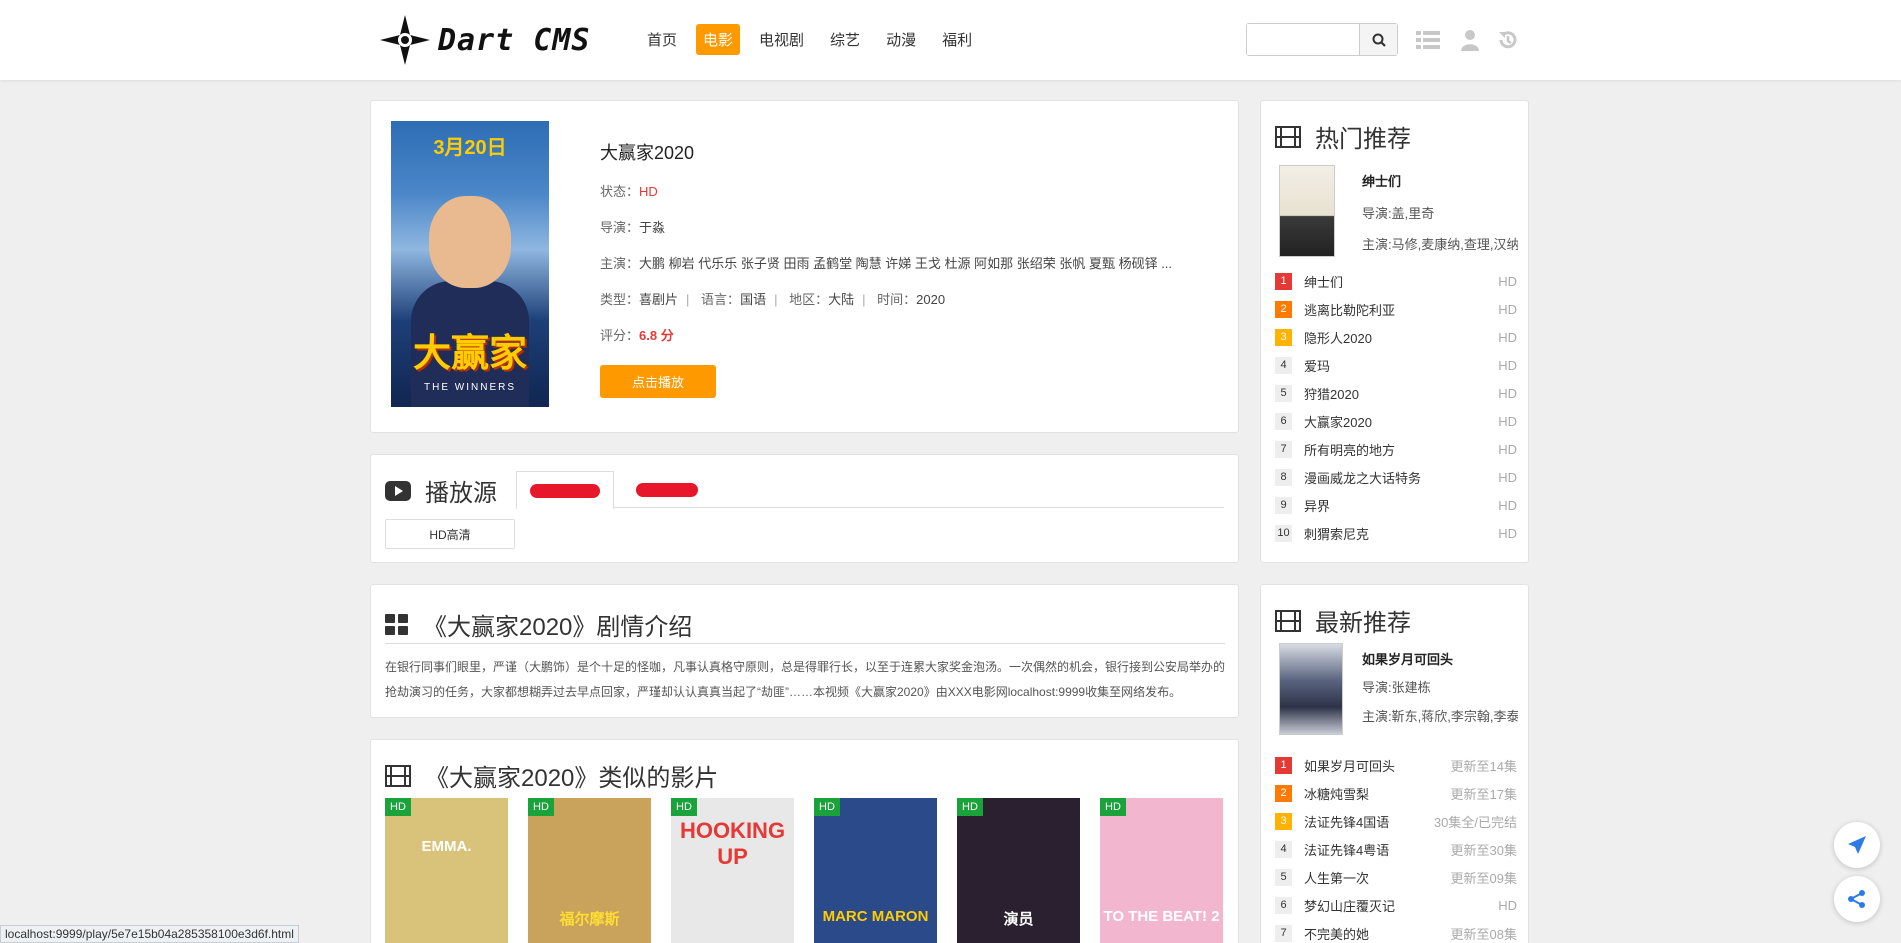 Image resolution: width=1901 pixels, height=943 pixels. I want to click on hot-rank-item: 5 狩猎2020 HD, so click(1396, 393).